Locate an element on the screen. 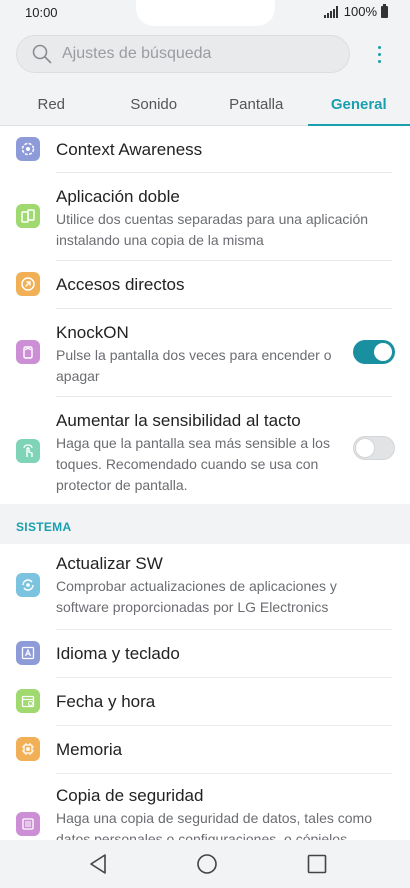 This screenshot has width=410, height=888. item-title: Aumentar la sensibilidad al tacto is located at coordinates (178, 420).